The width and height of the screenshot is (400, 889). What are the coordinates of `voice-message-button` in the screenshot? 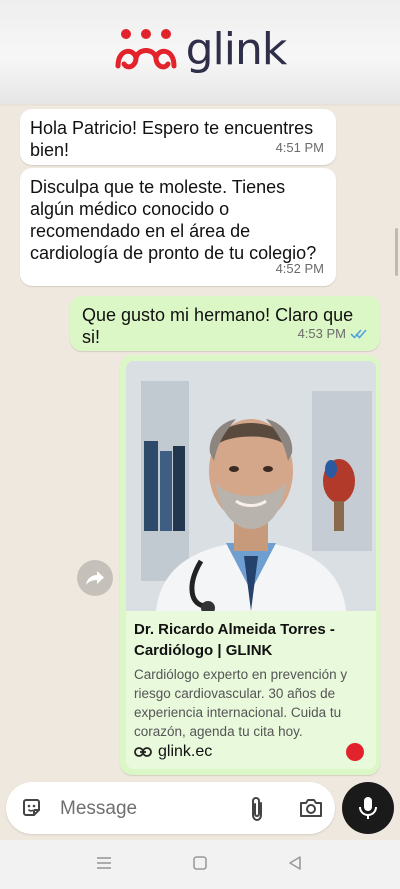 It's located at (368, 808).